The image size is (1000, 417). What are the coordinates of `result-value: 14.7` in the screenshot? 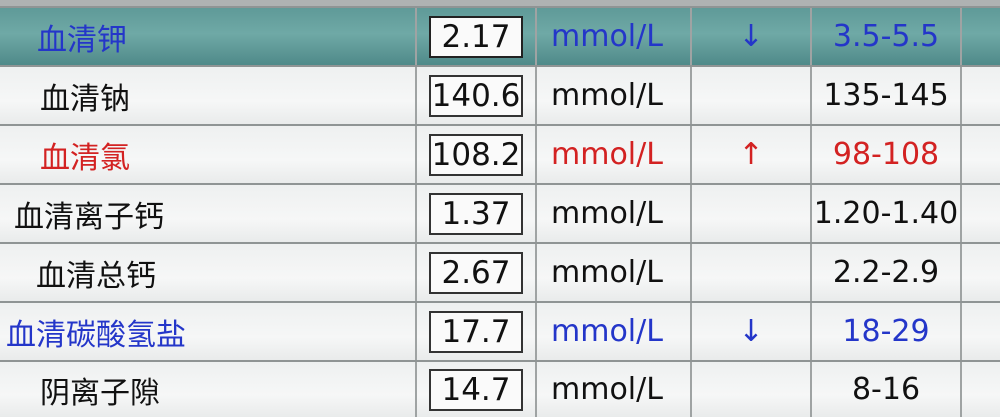 It's located at (476, 389).